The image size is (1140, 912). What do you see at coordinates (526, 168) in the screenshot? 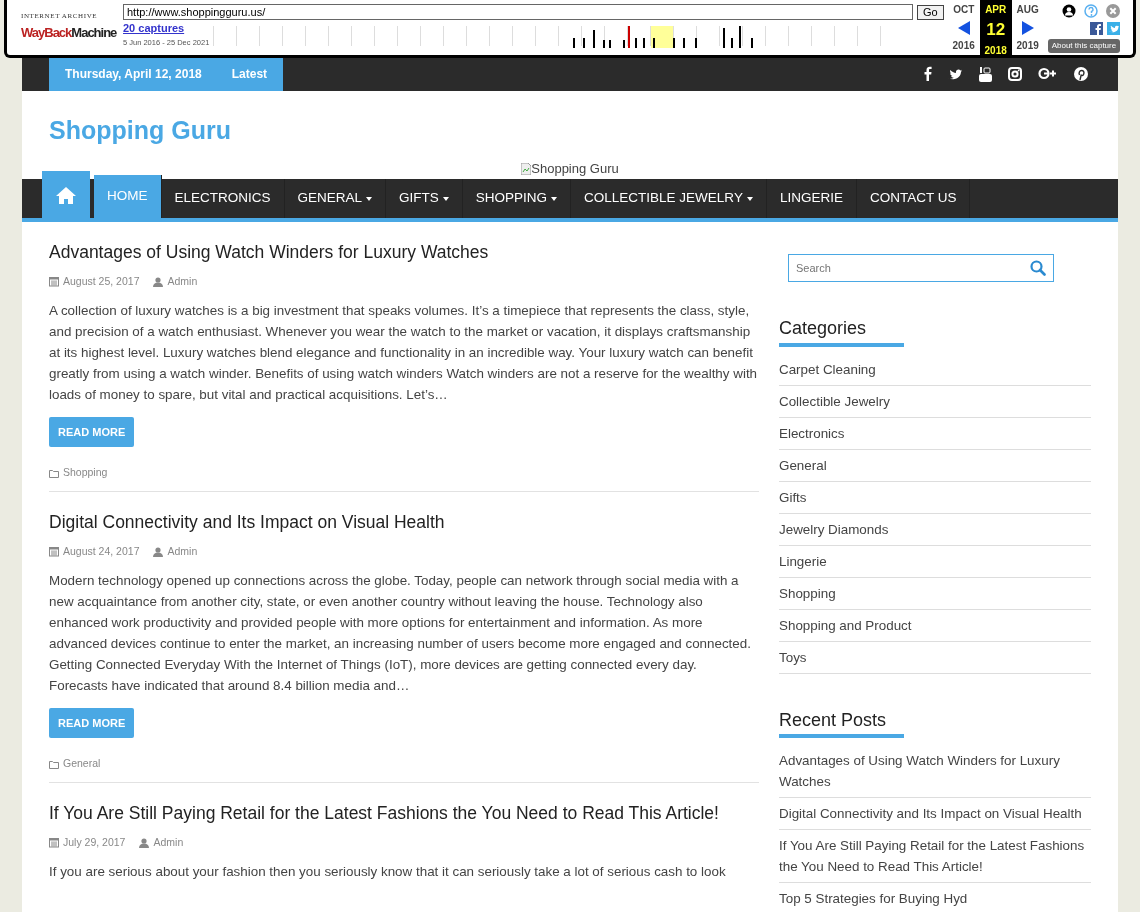
I see `broken-image-icon` at bounding box center [526, 168].